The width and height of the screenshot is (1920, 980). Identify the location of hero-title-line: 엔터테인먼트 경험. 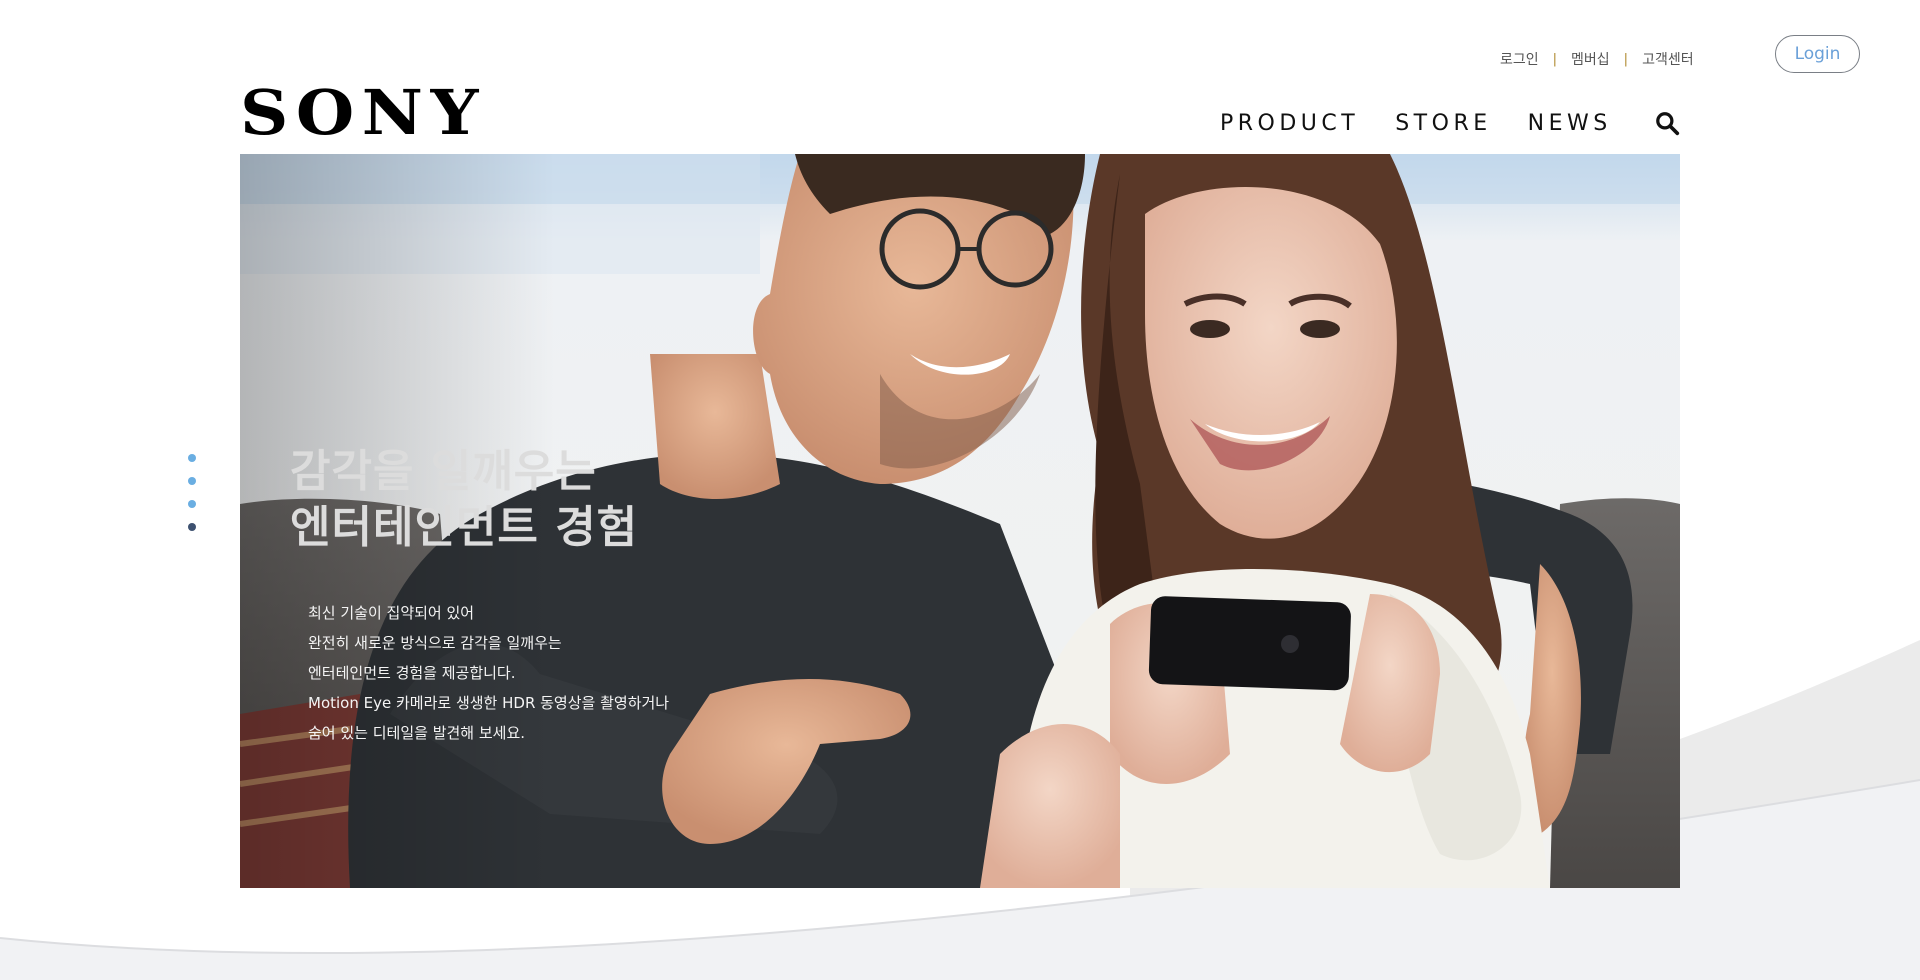
(464, 527).